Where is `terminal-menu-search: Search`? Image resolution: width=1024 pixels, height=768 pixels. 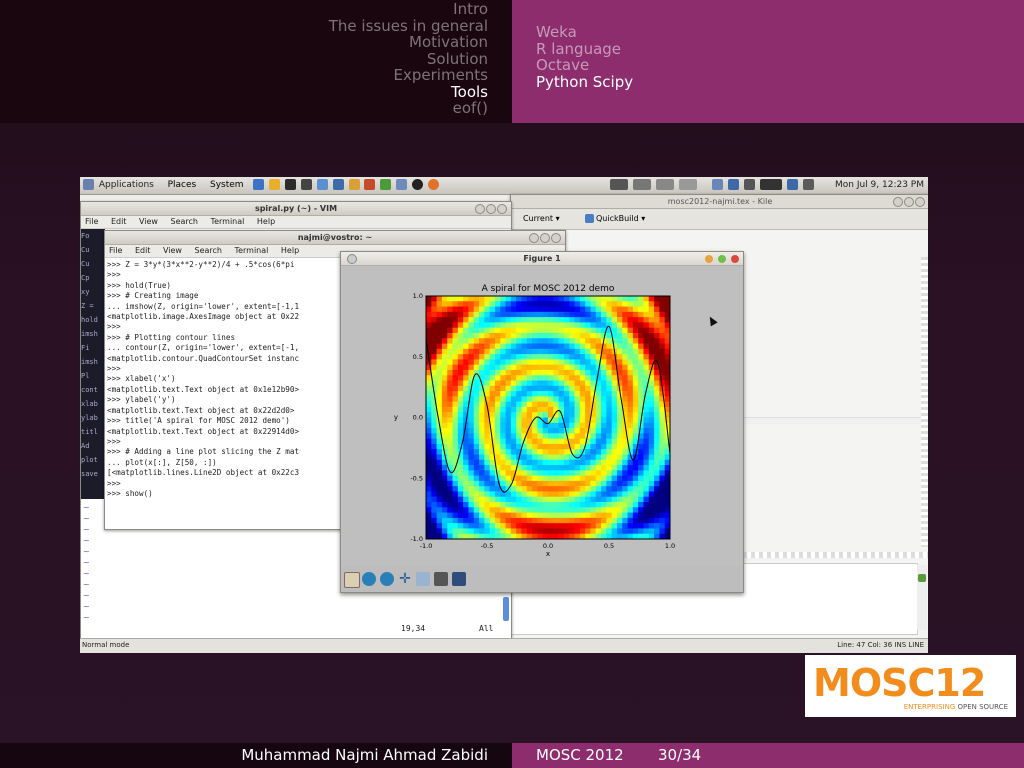 terminal-menu-search: Search is located at coordinates (208, 250).